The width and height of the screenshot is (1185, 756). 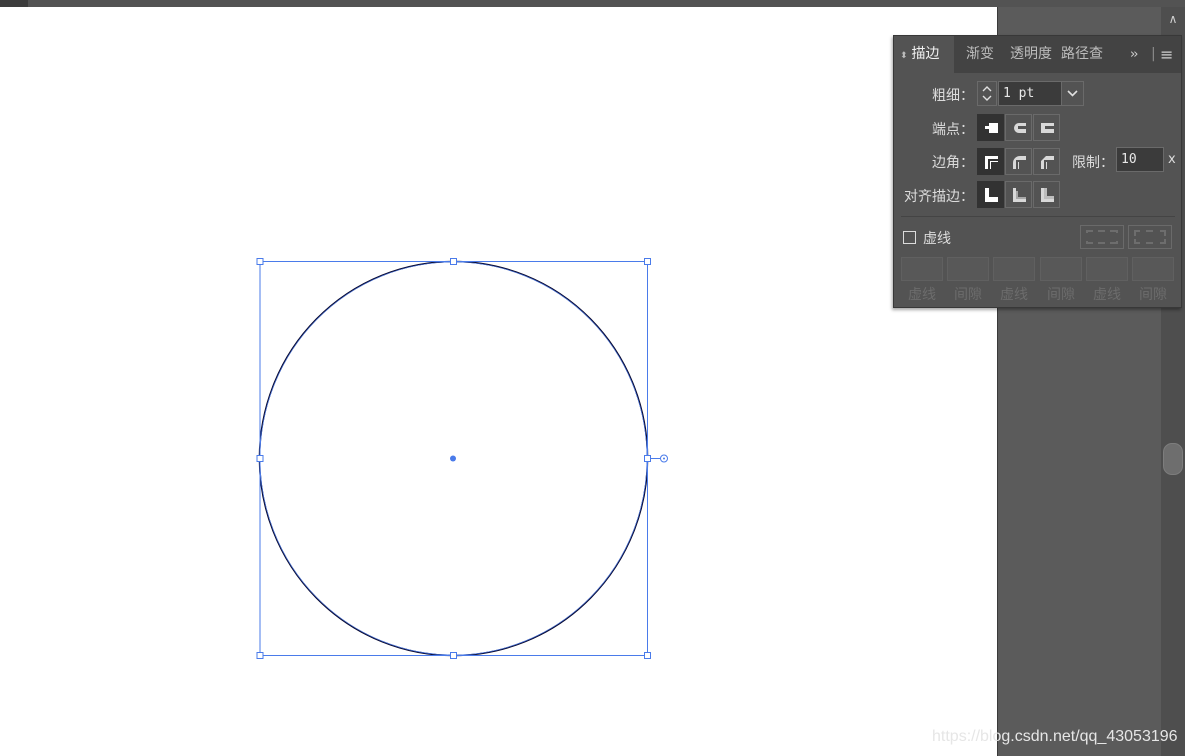 I want to click on align-center-icon, so click(x=991, y=194).